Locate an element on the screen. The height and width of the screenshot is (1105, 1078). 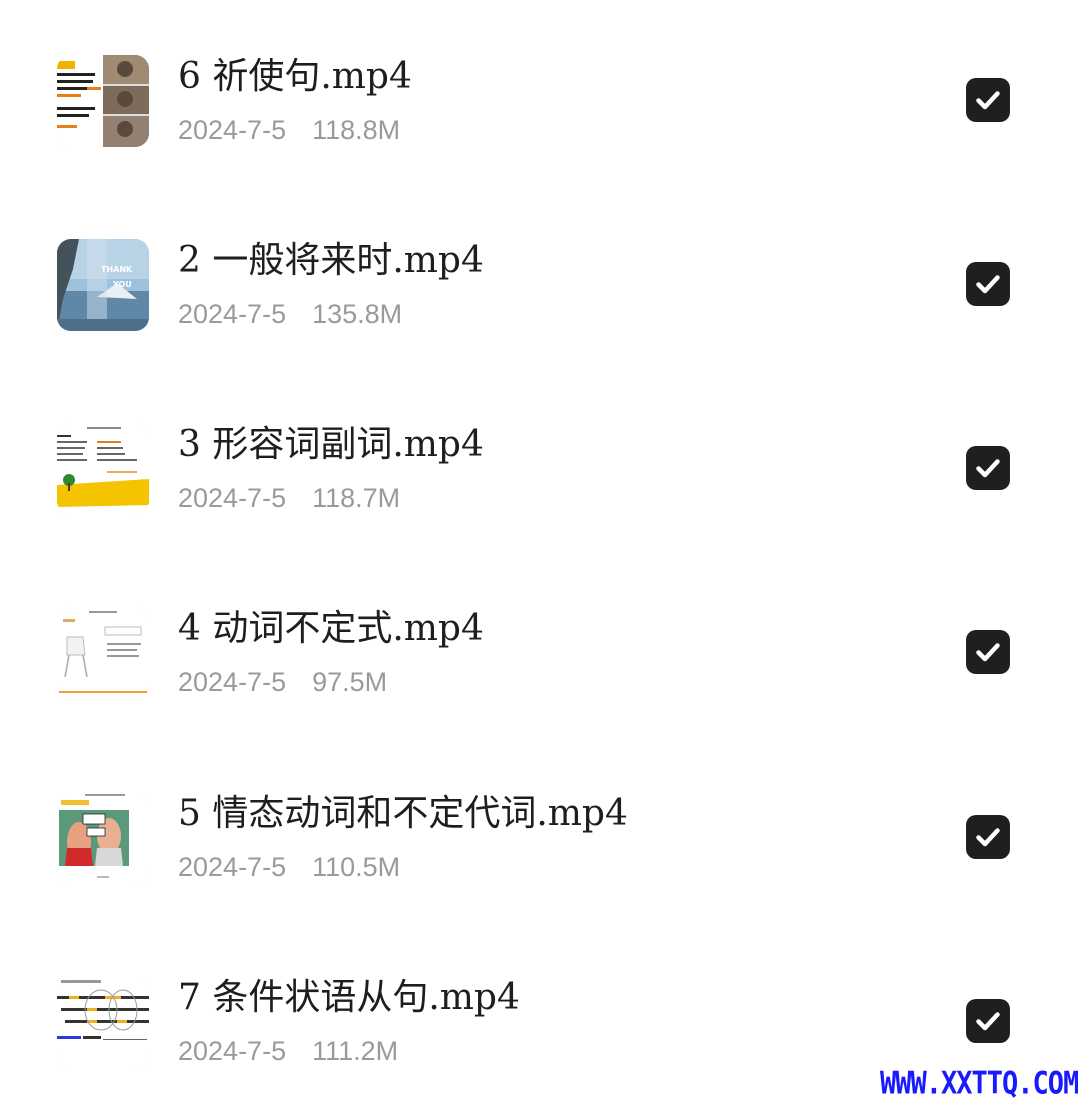
svg-text: THANK is located at coordinates (117, 269).